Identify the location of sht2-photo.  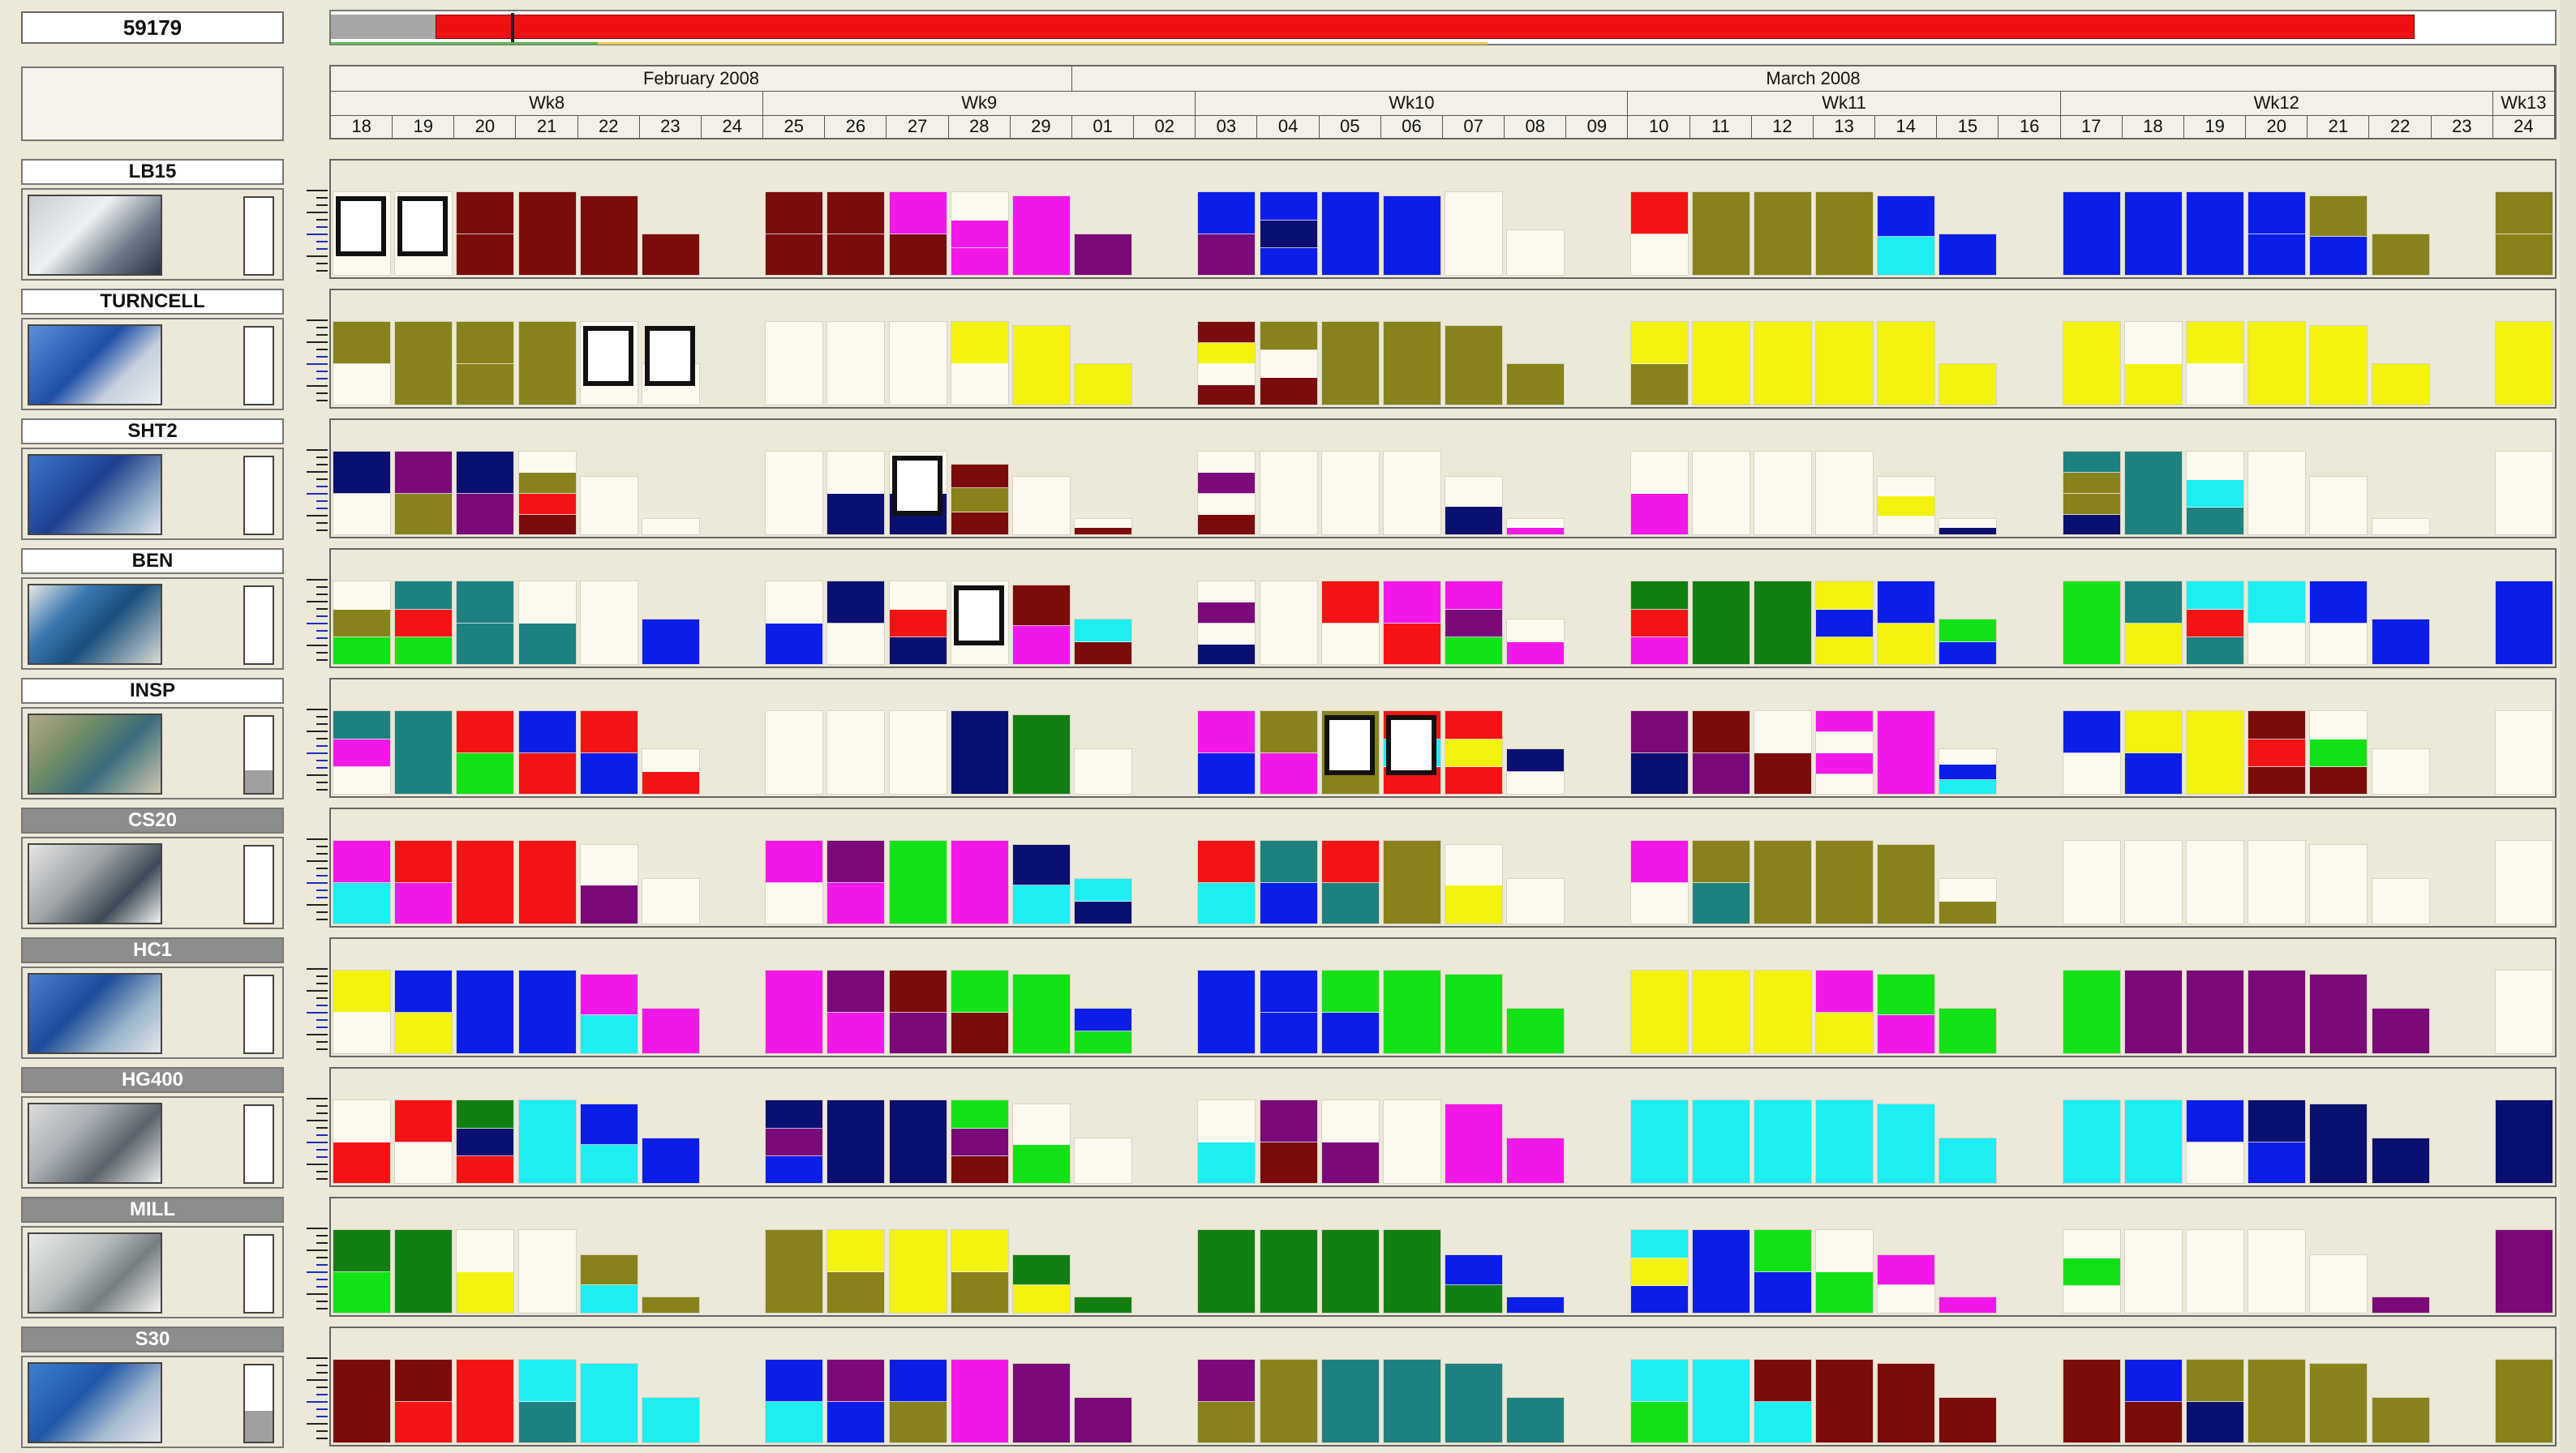
(95, 494).